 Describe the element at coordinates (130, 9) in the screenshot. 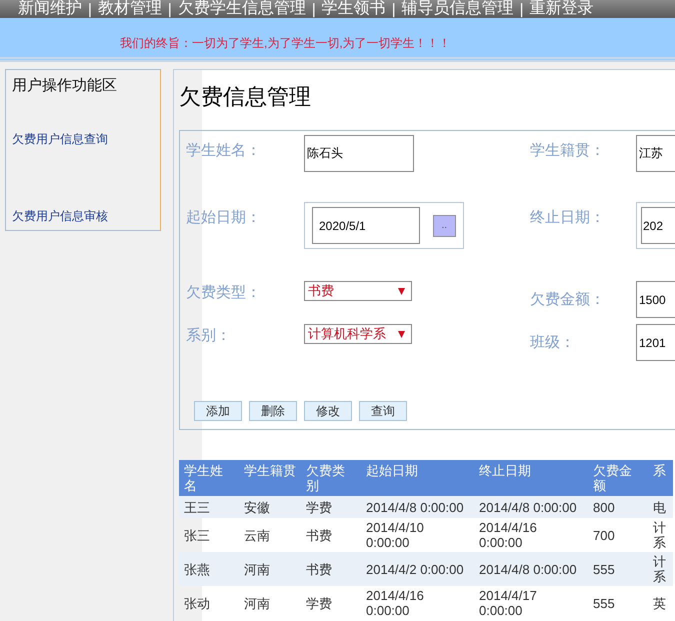

I see `nav-link: 教材管理` at that location.